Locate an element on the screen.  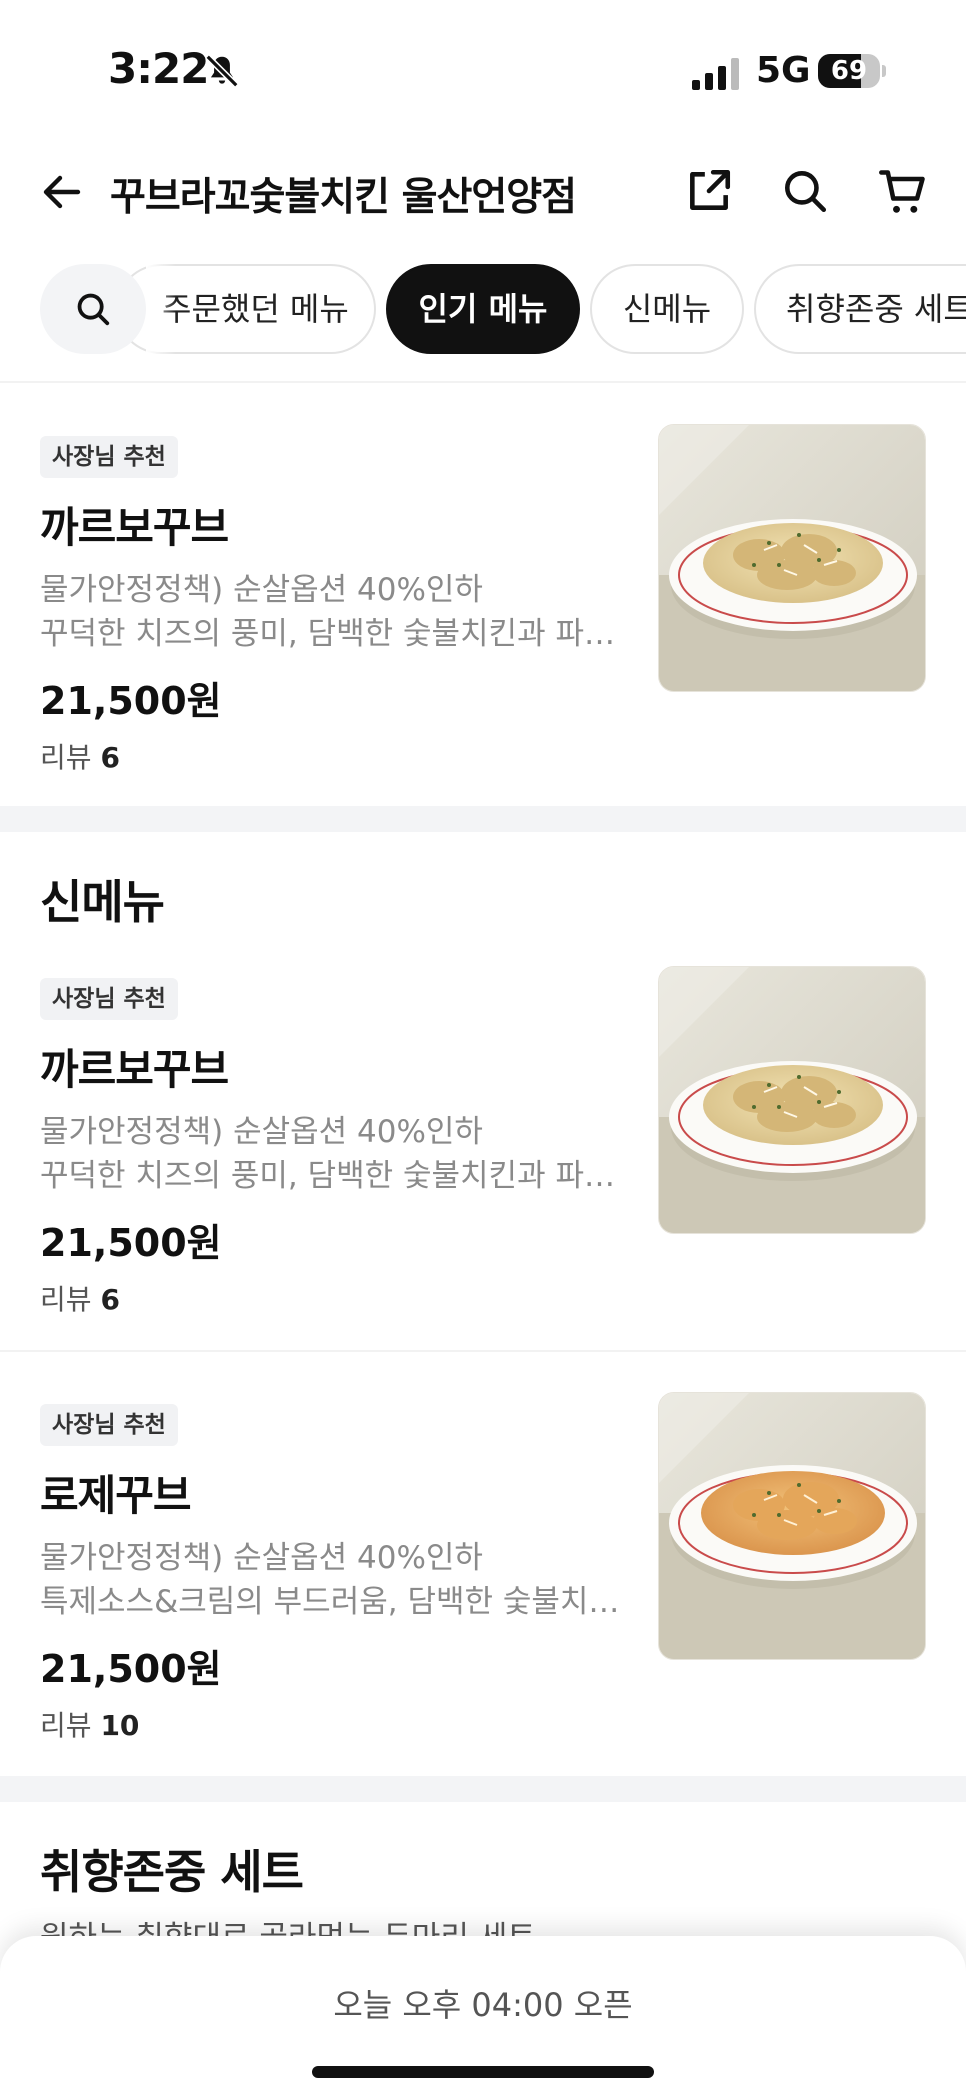
item-review: 리뷰 10 is located at coordinates (89, 1724).